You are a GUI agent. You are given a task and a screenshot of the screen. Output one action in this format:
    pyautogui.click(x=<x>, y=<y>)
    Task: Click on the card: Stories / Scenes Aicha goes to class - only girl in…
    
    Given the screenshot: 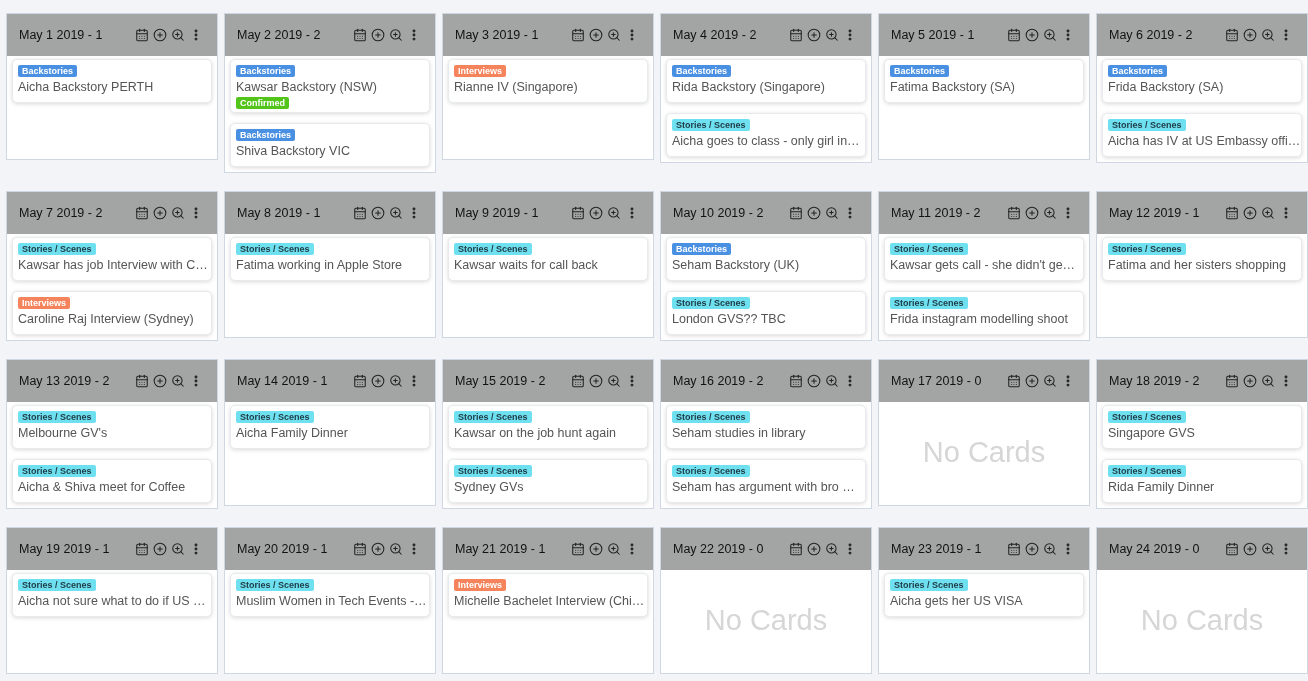 What is the action you would take?
    pyautogui.click(x=766, y=135)
    